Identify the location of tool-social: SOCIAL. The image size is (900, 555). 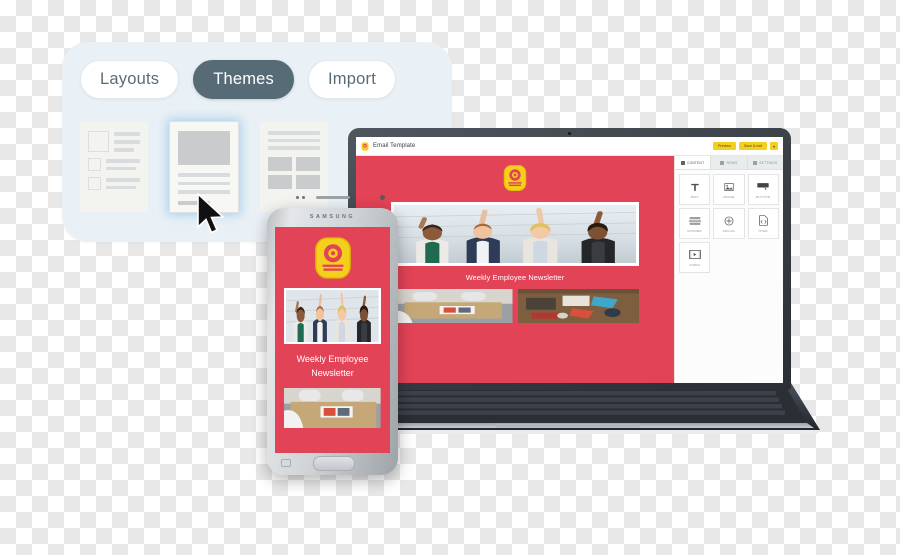
(729, 223).